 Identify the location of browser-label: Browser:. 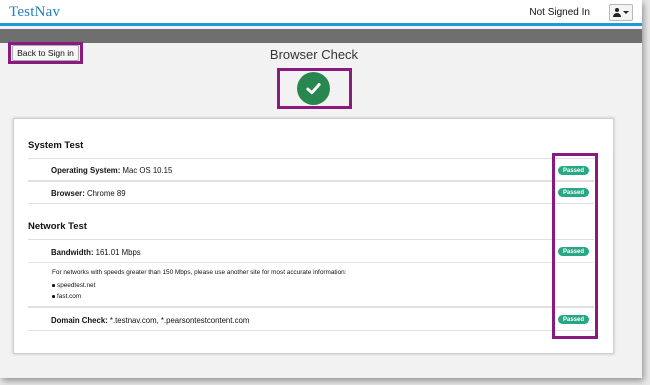
(68, 193).